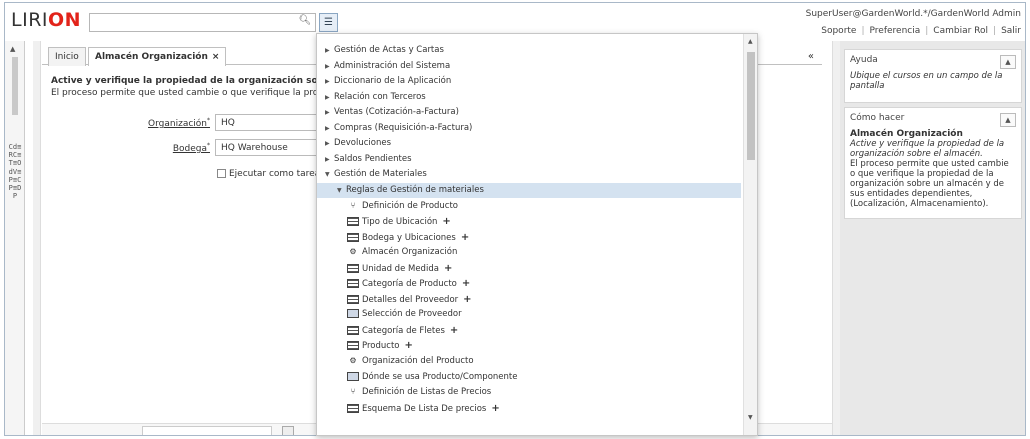  What do you see at coordinates (529, 222) in the screenshot?
I see `menu-item: Tipo de Ubicación +` at bounding box center [529, 222].